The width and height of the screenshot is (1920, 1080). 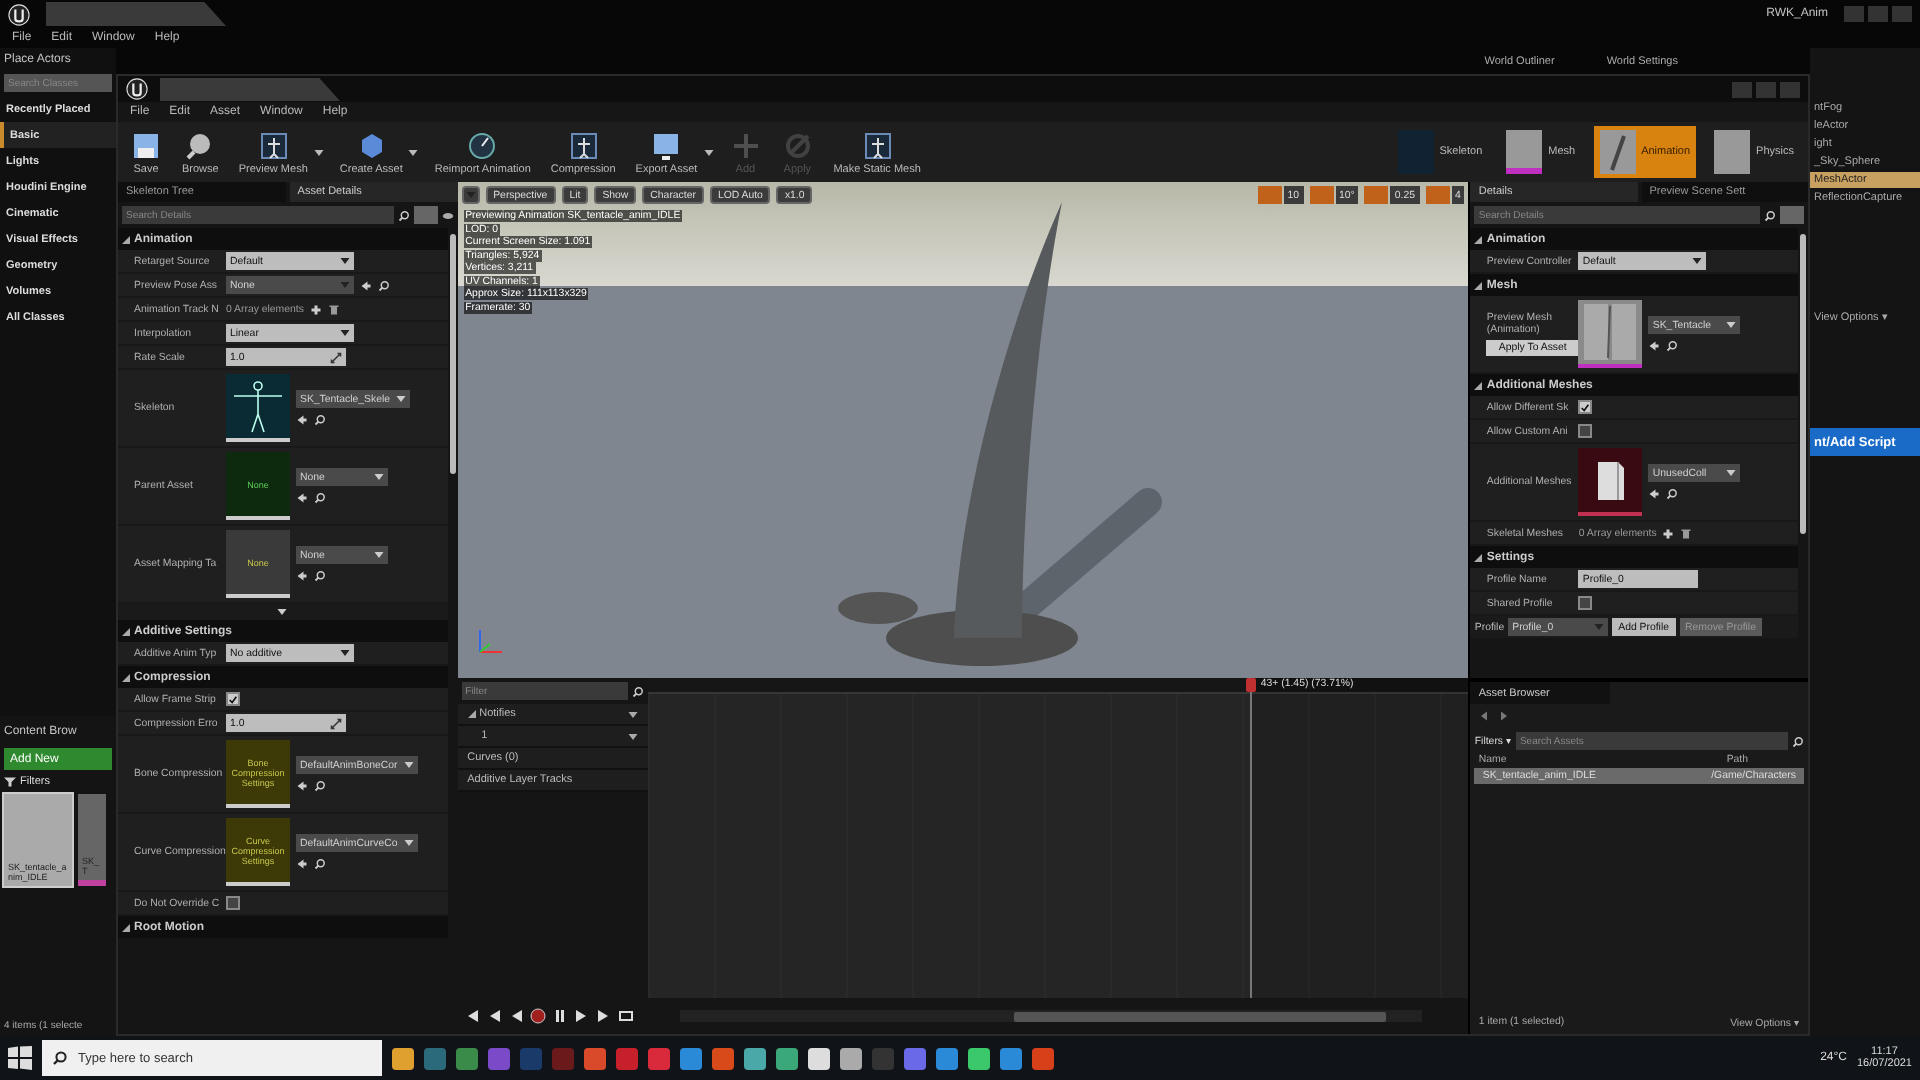 I want to click on filter-icon, so click(x=10, y=782).